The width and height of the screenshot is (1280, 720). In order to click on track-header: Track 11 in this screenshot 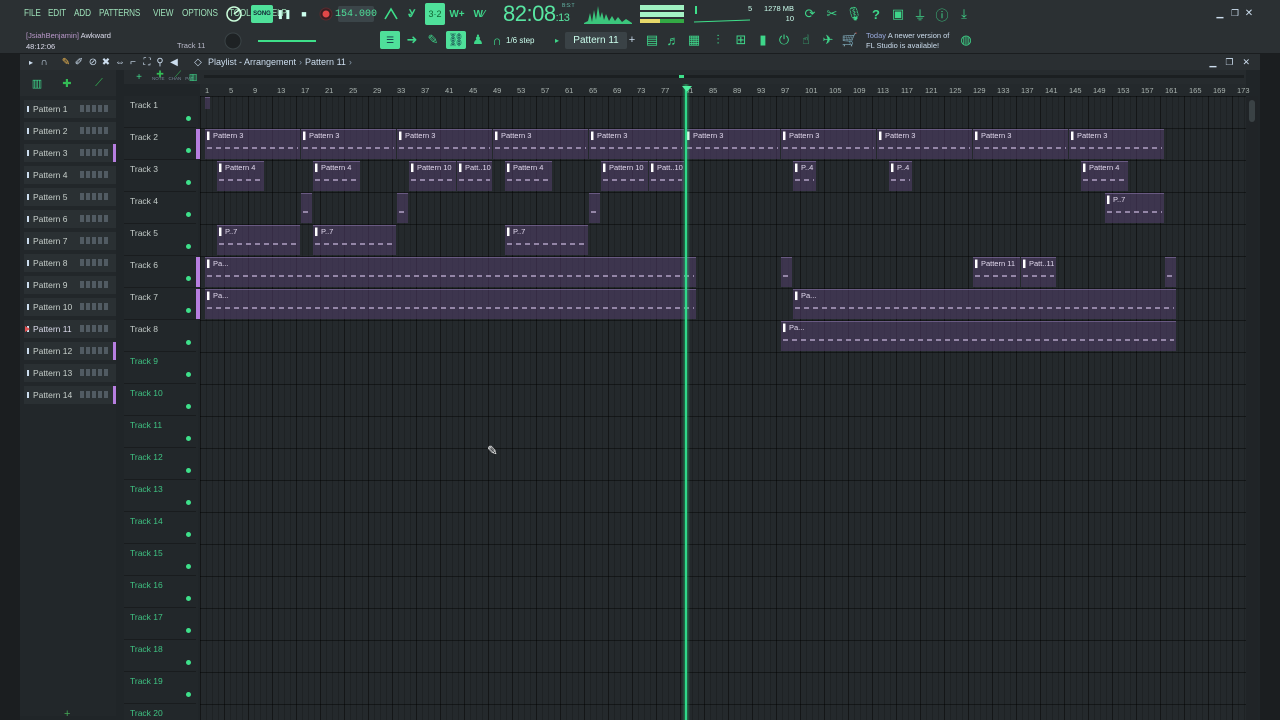, I will do `click(160, 432)`.